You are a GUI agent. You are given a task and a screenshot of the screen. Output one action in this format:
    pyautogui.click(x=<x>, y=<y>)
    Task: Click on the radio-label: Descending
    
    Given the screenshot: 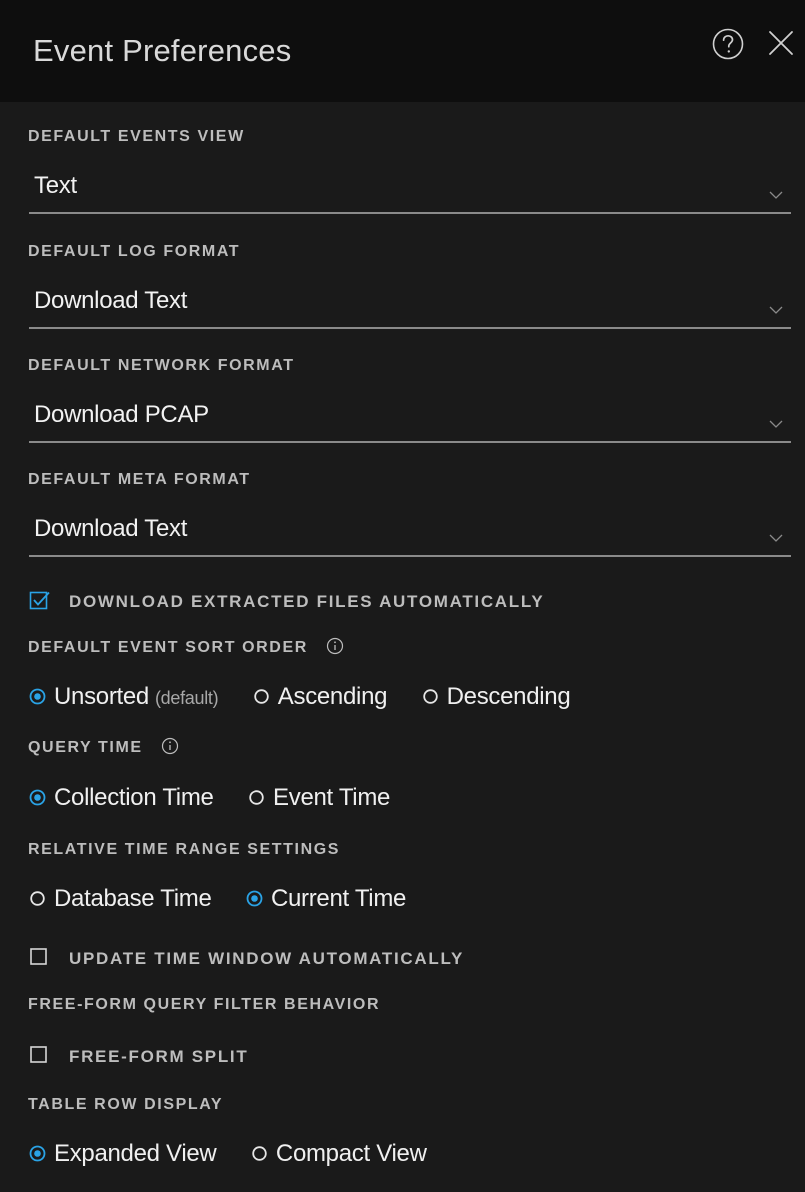 What is the action you would take?
    pyautogui.click(x=508, y=696)
    